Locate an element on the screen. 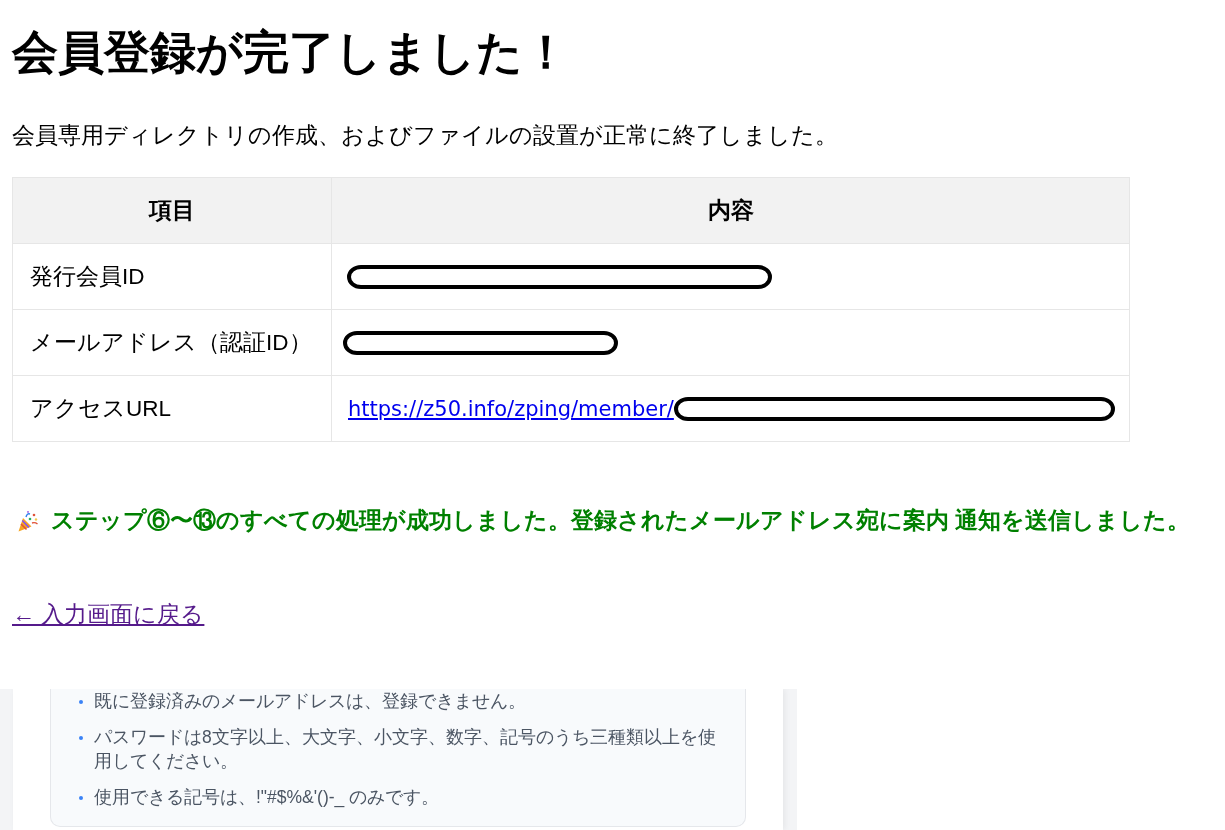 Image resolution: width=1225 pixels, height=830 pixels. table-cell: アクセスURL is located at coordinates (172, 408).